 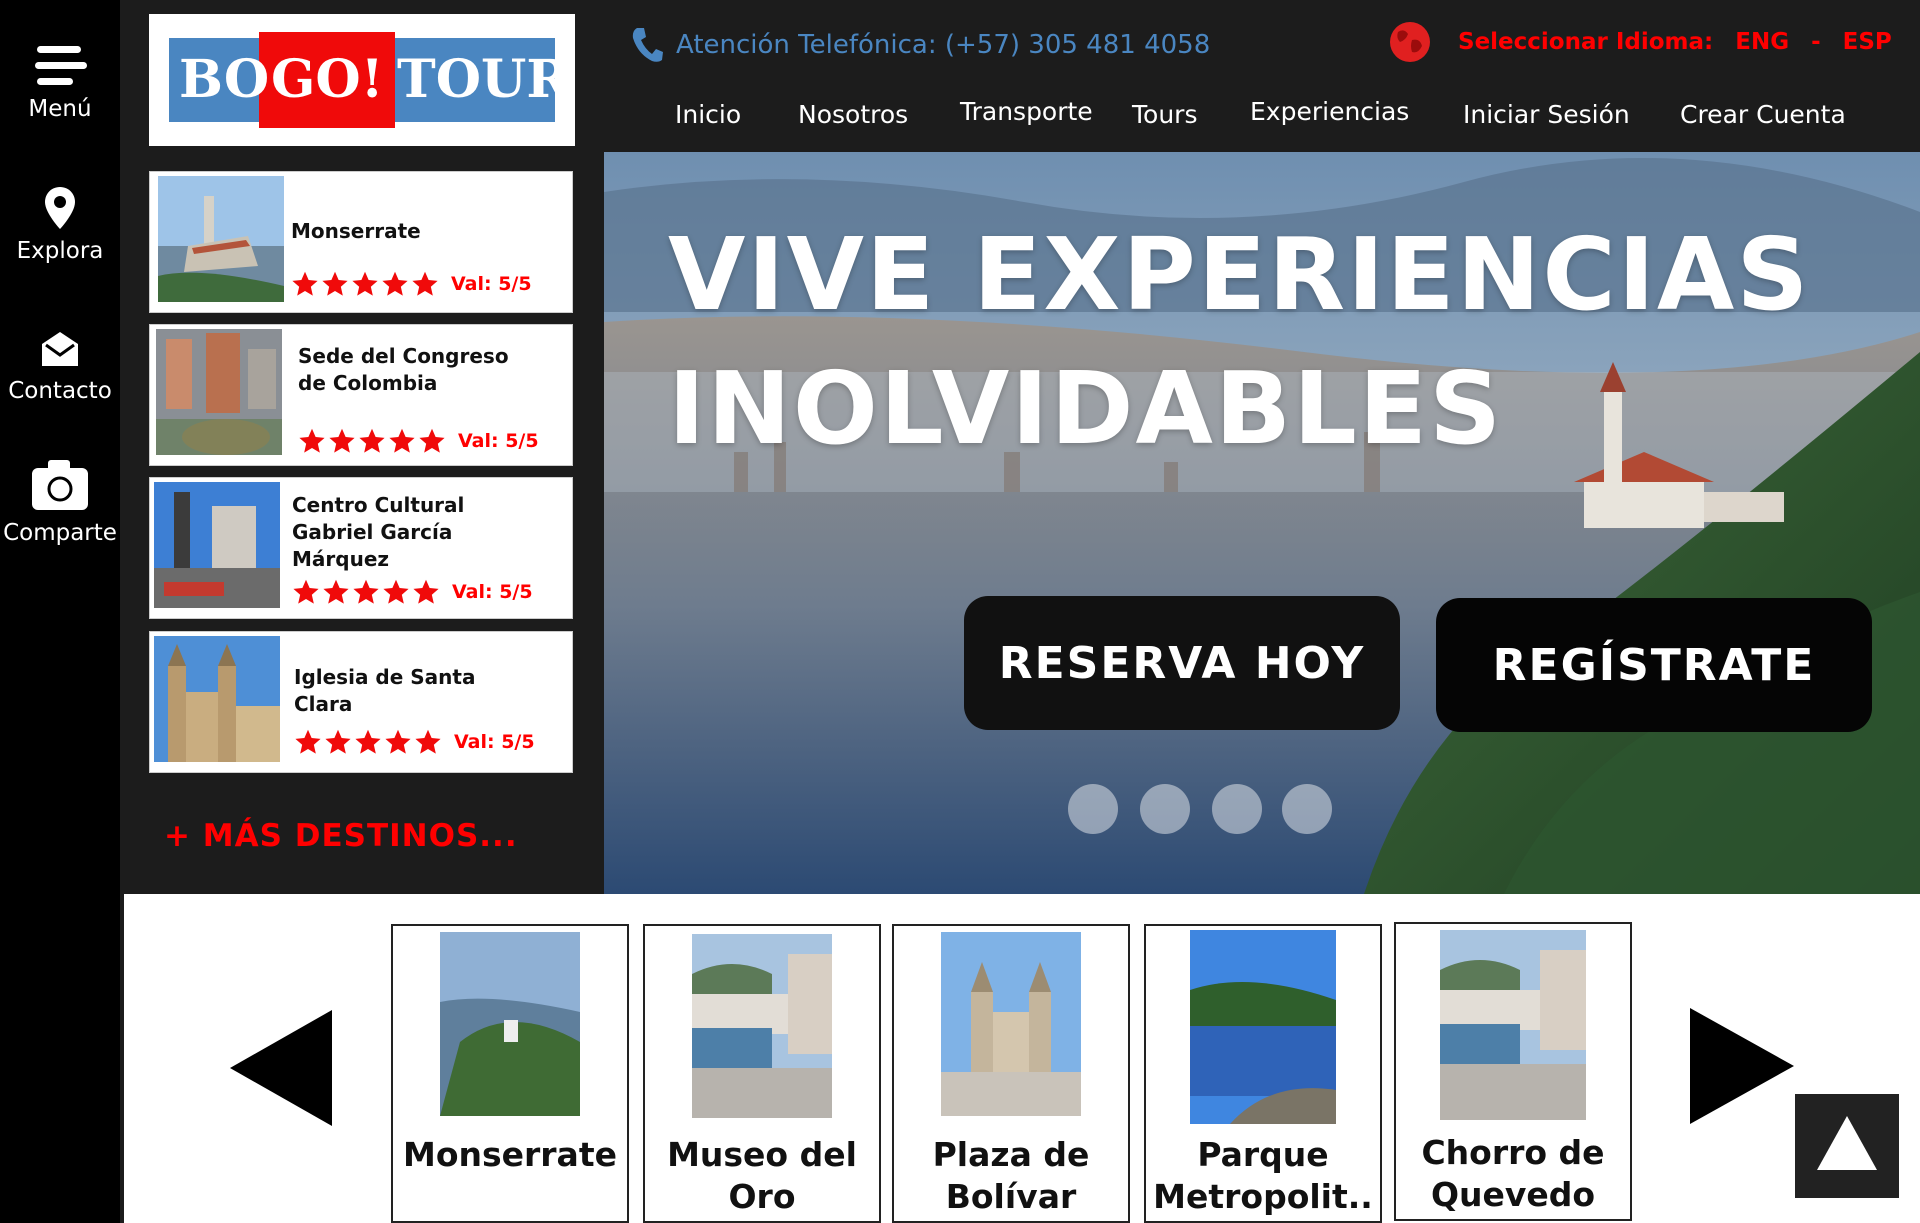 What do you see at coordinates (762, 1196) in the screenshot?
I see `tile-name-line: Oro` at bounding box center [762, 1196].